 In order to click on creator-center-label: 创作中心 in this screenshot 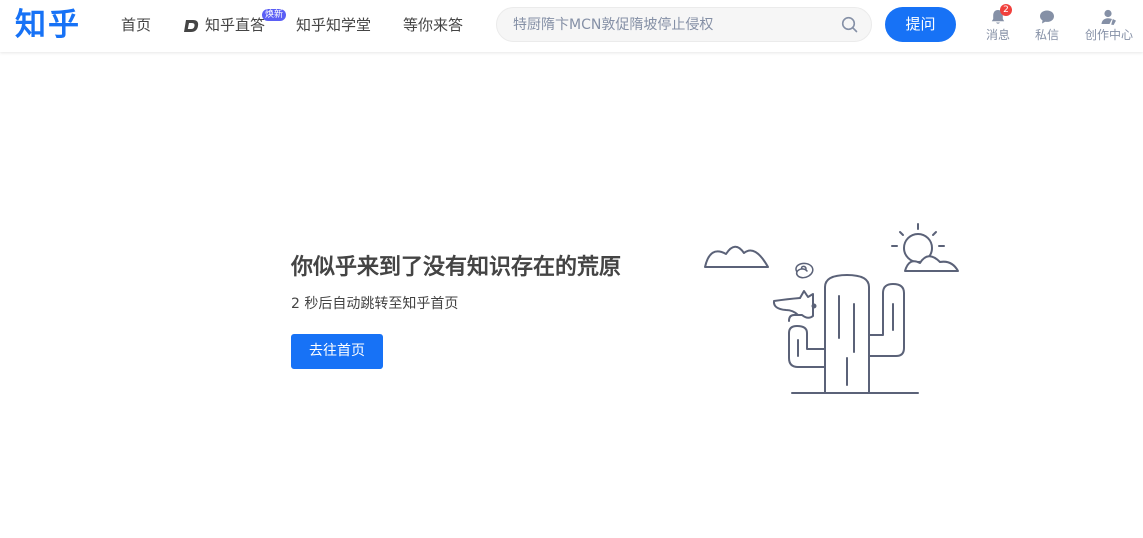, I will do `click(1108, 35)`.